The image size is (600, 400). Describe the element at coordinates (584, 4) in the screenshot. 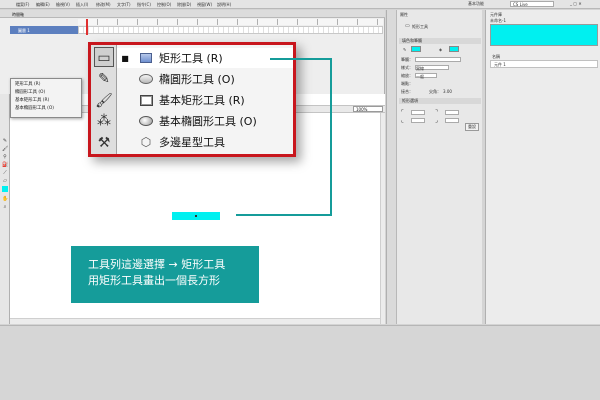

I see `window-controls: _ ▢ ✕` at that location.